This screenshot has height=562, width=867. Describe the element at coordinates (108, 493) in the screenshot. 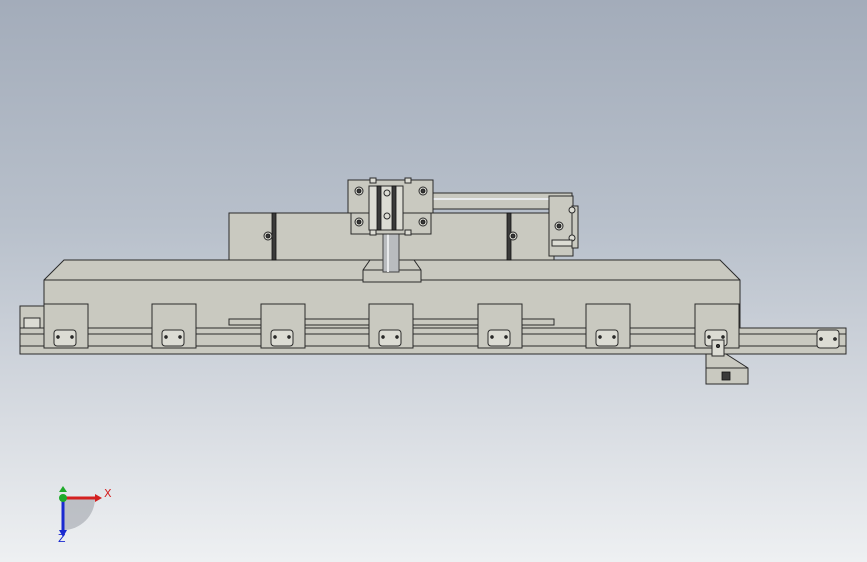

I see `x-axis-label: X` at that location.